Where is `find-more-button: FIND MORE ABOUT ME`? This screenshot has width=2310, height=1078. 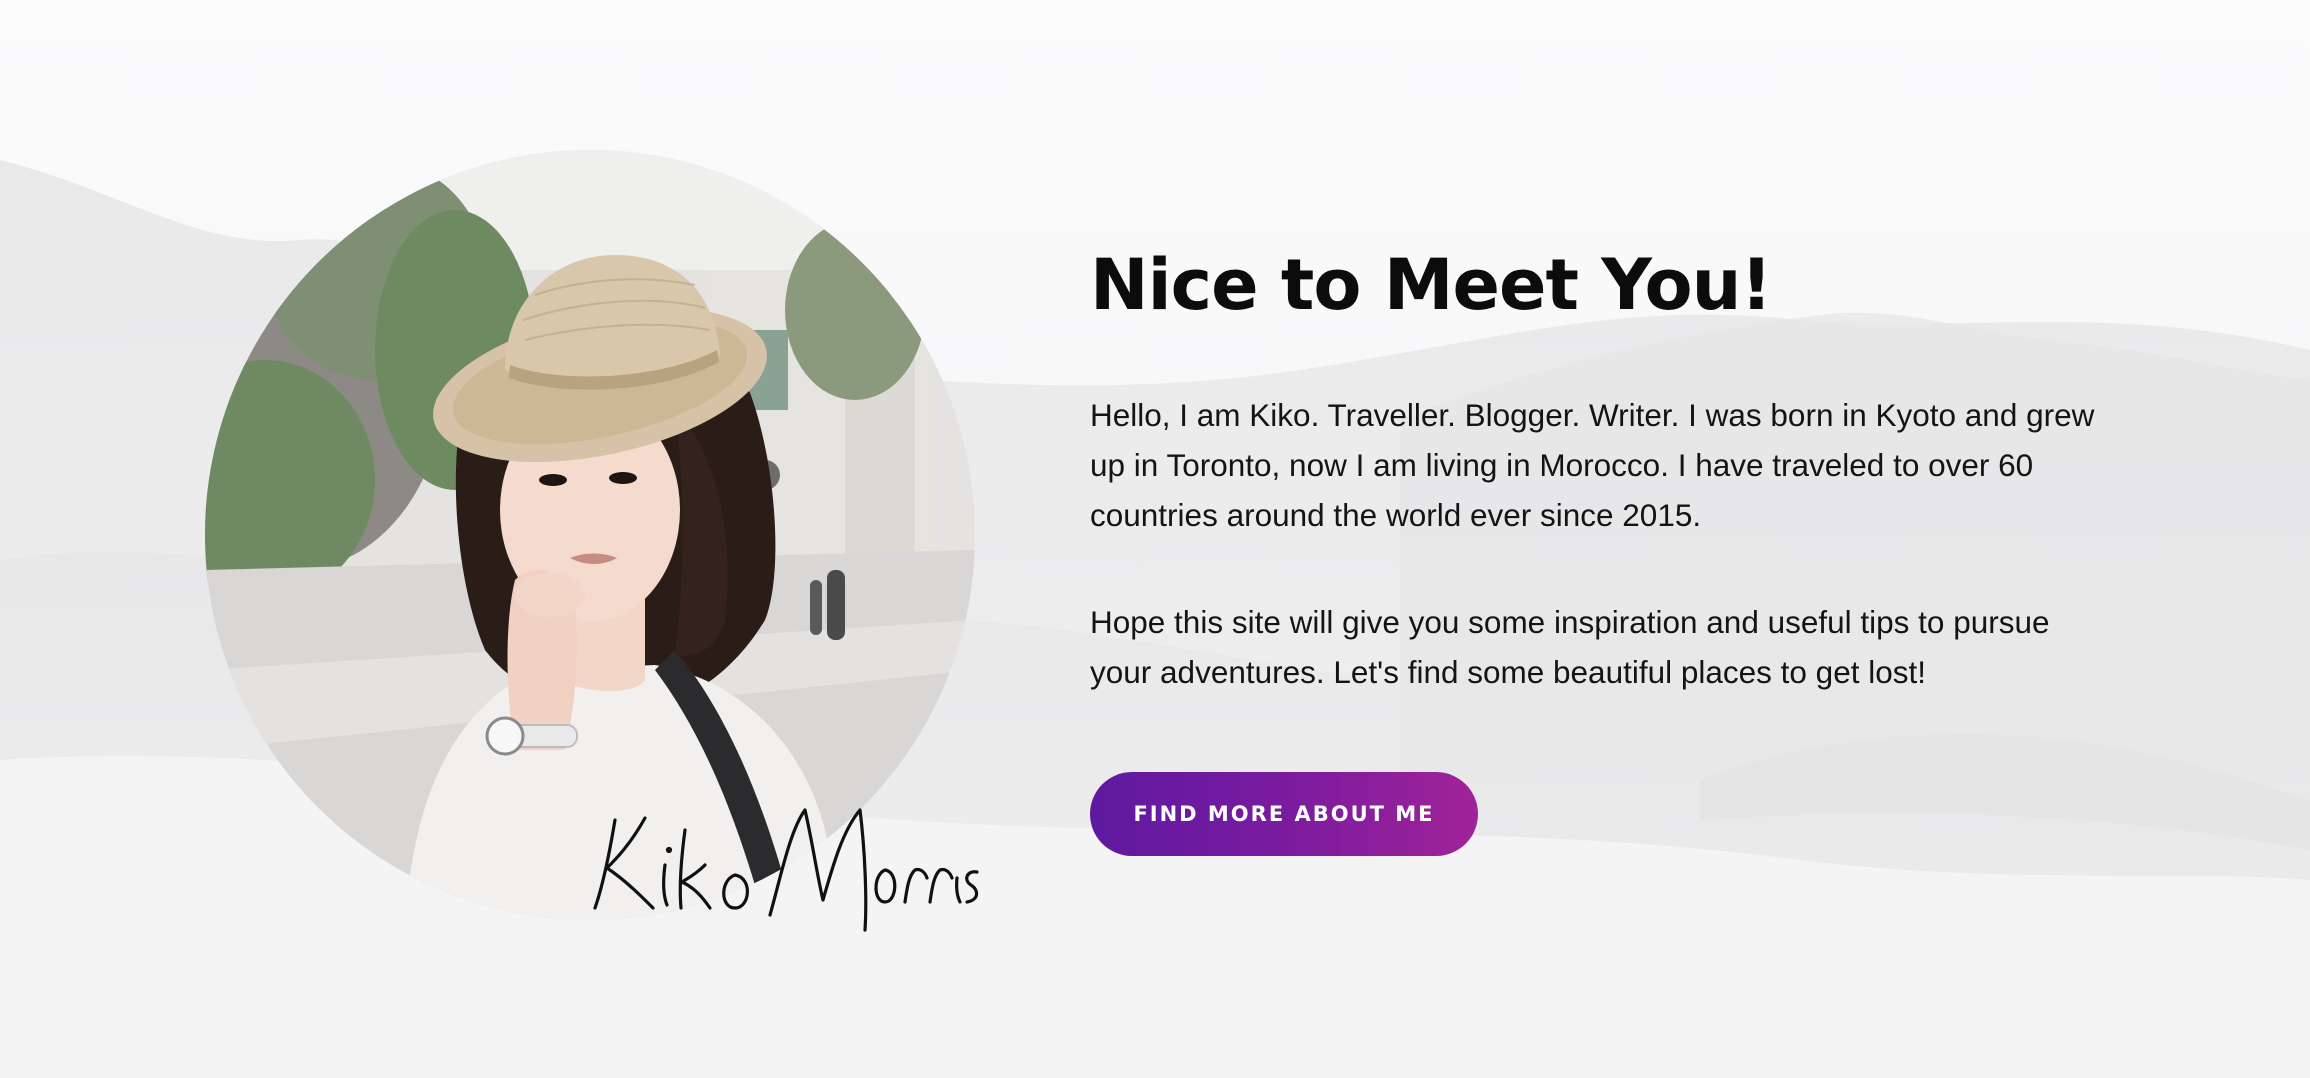 find-more-button: FIND MORE ABOUT ME is located at coordinates (1284, 814).